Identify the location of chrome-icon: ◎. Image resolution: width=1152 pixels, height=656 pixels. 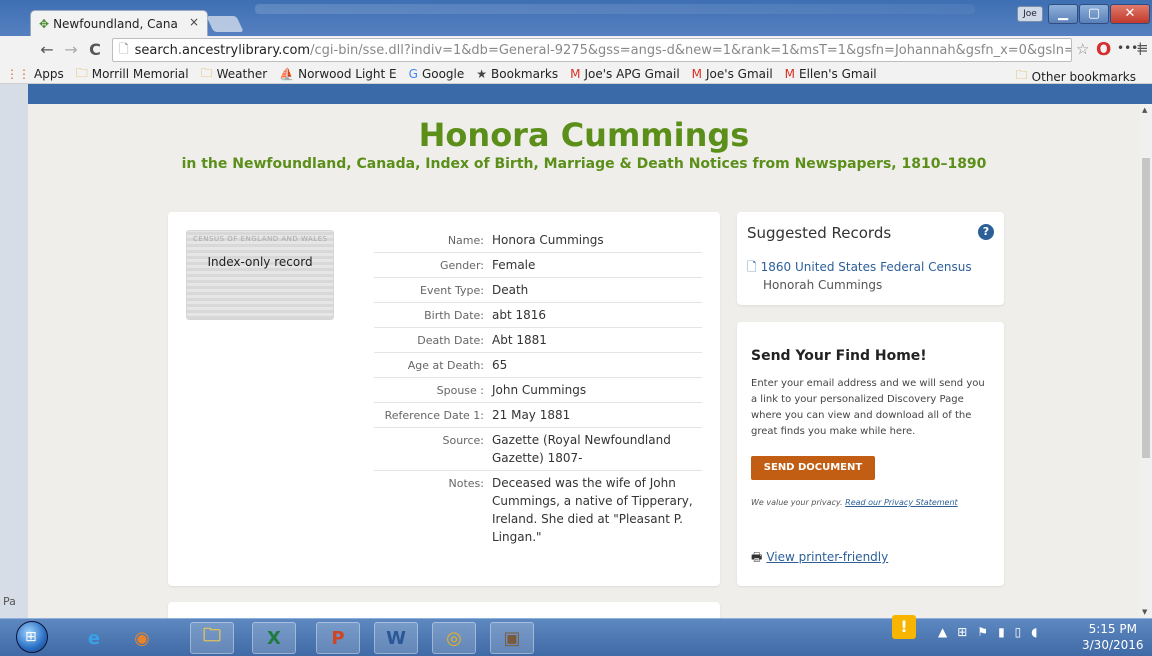
(454, 638).